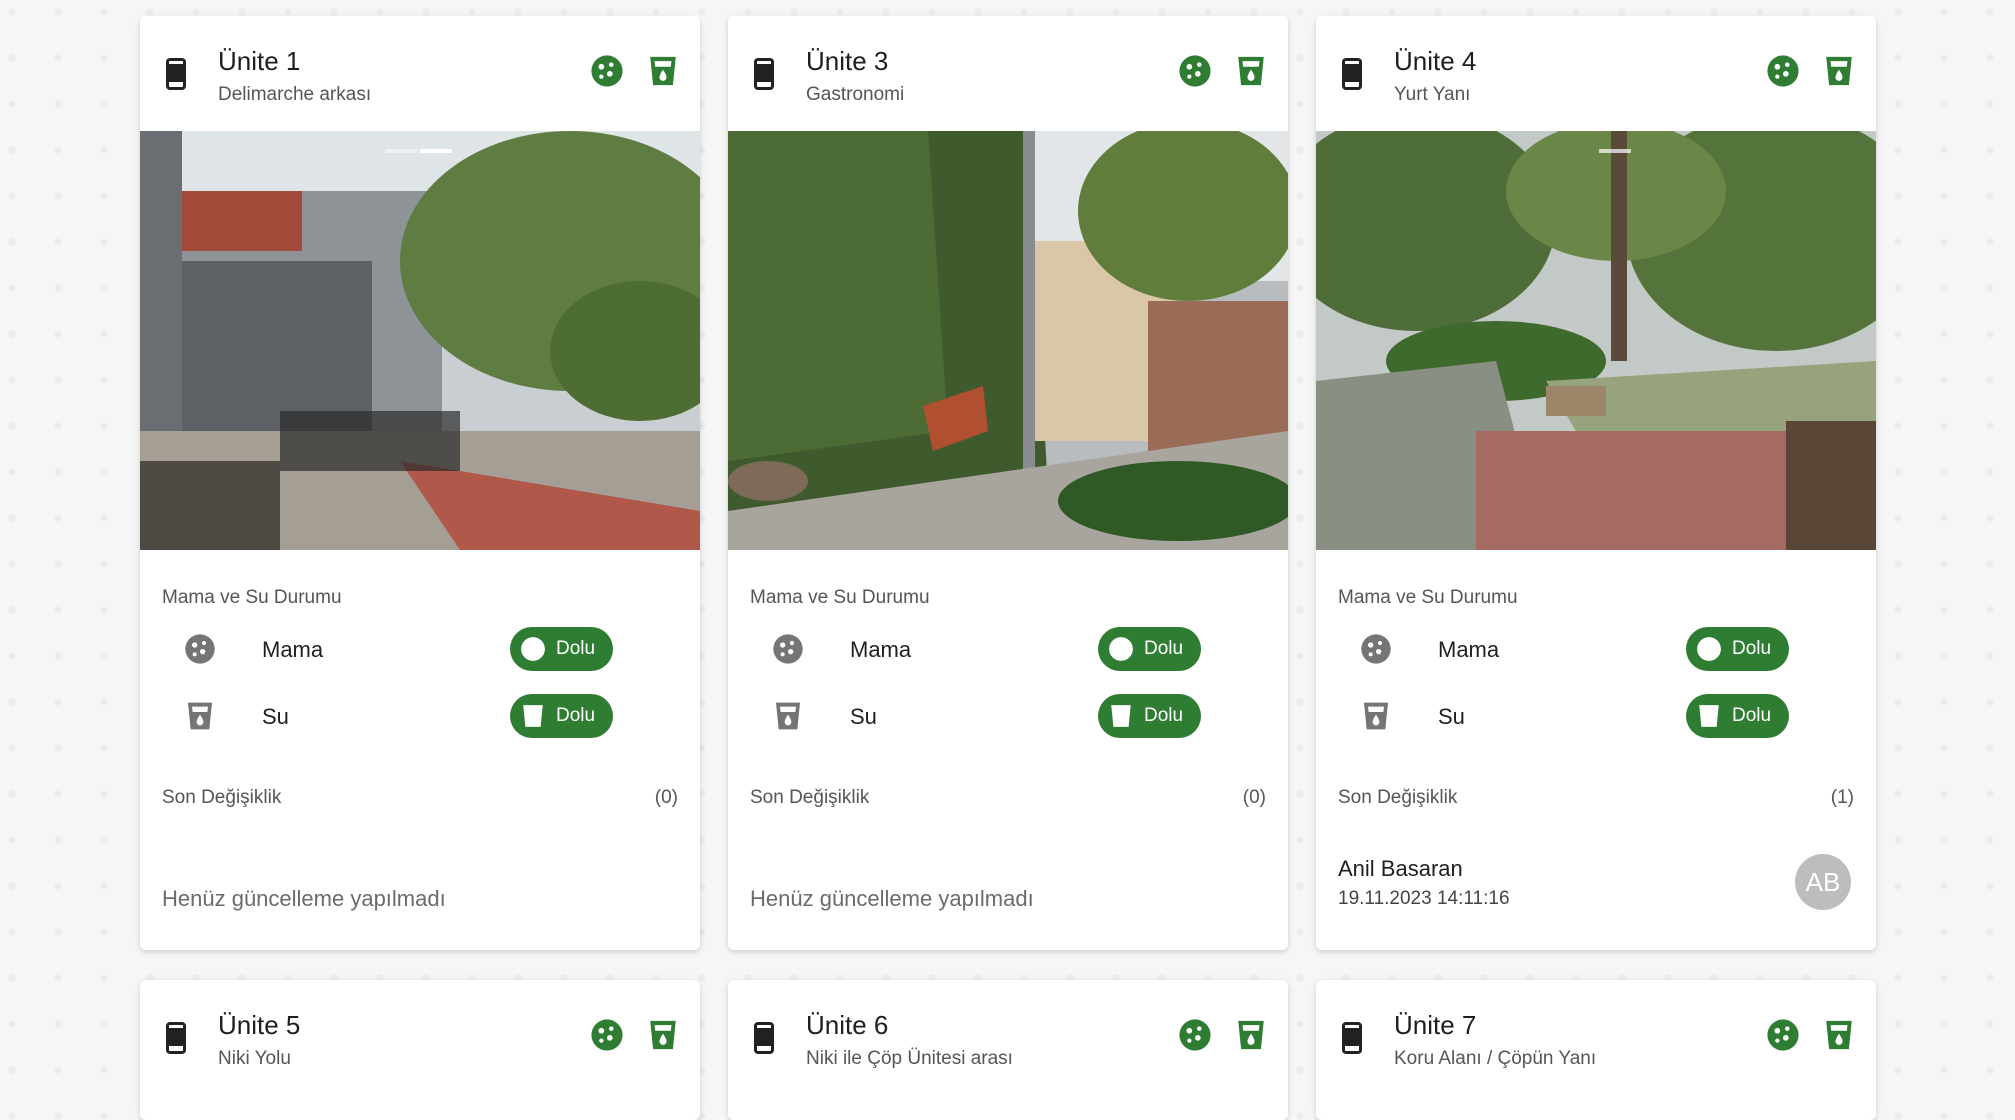 The height and width of the screenshot is (1120, 2015). I want to click on last-change-count: (1), so click(1842, 797).